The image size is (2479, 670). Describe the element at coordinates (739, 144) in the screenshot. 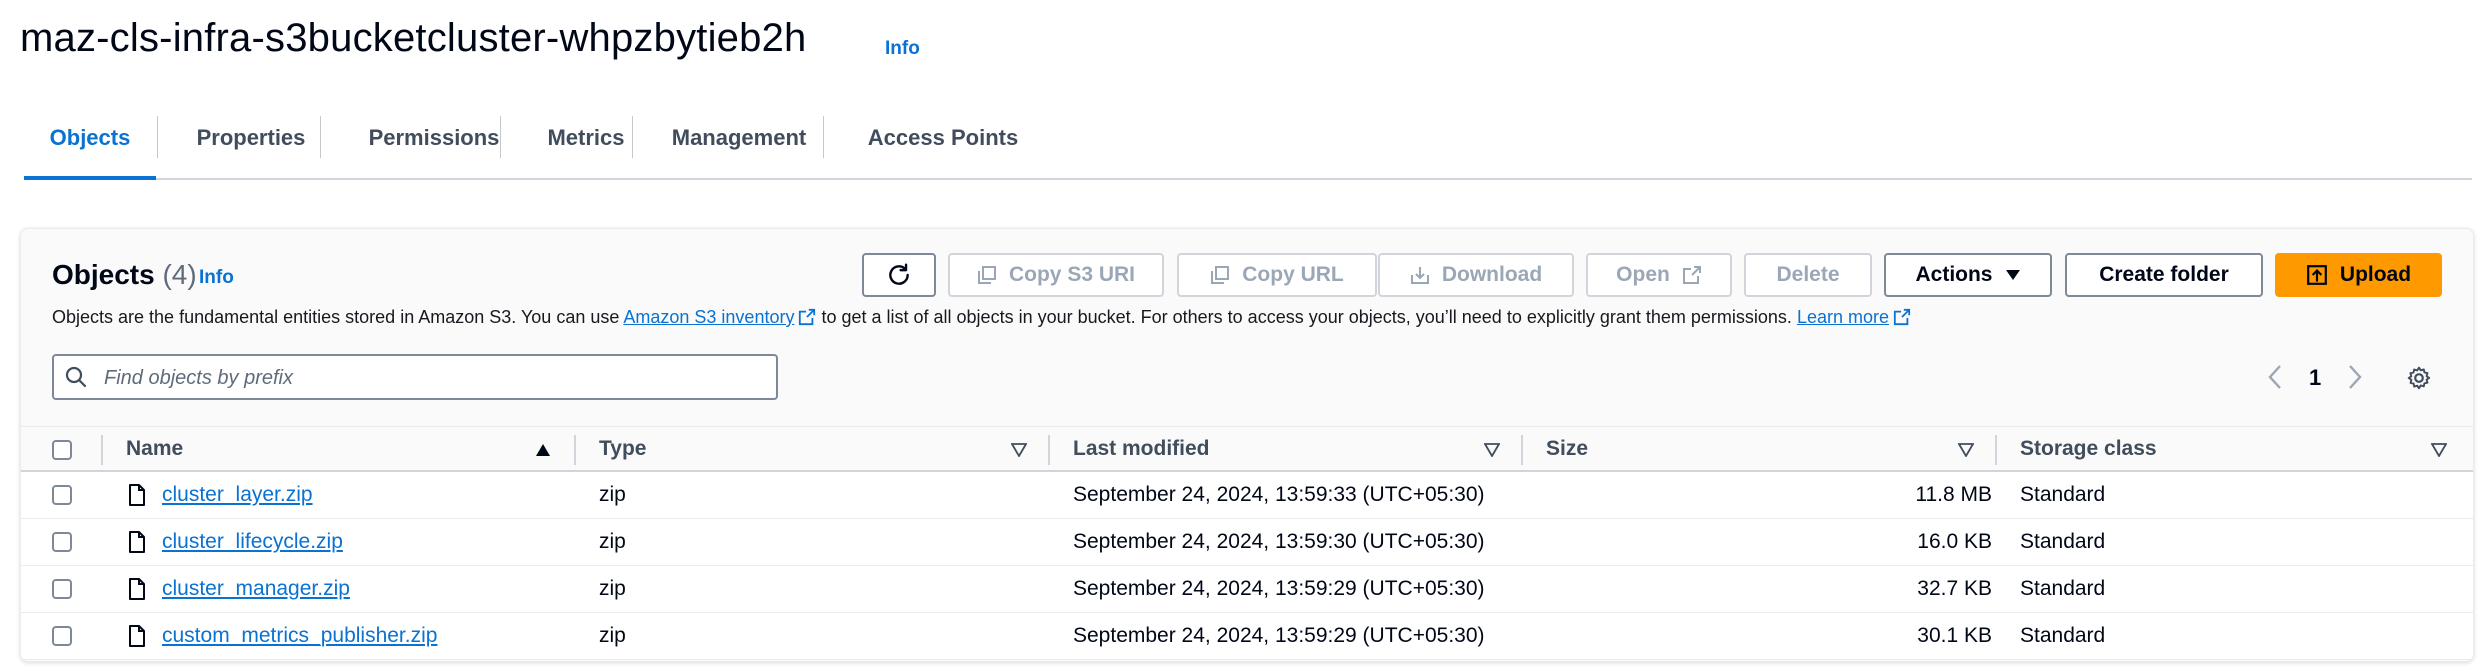

I see `tab-management: Management` at that location.